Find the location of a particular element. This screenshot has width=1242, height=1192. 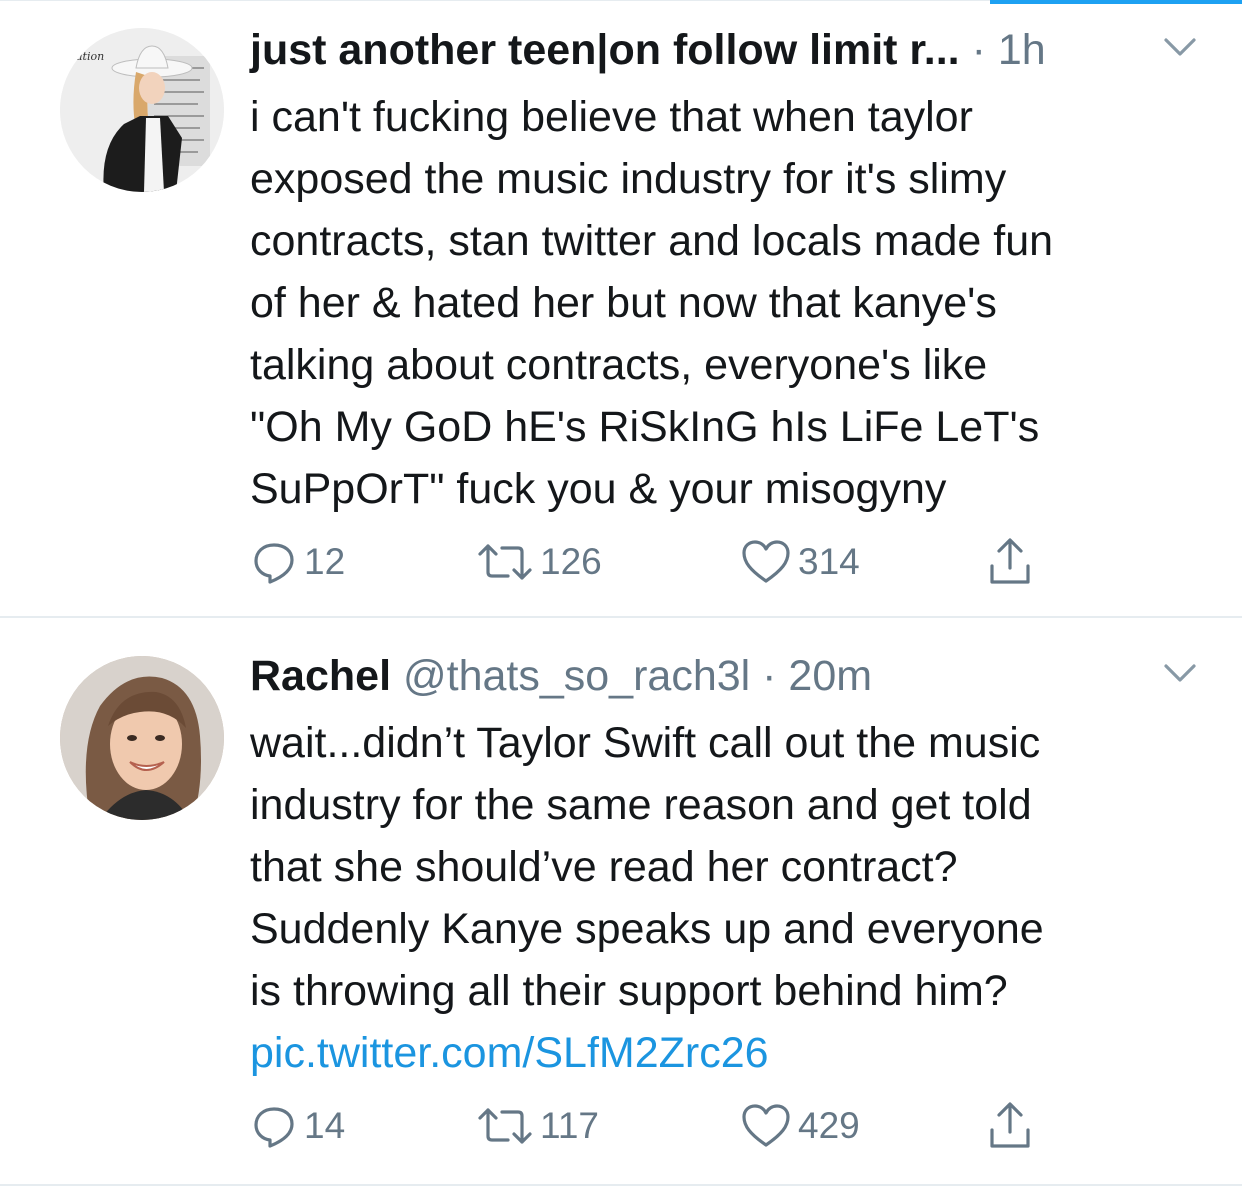

reply-count: 14 is located at coordinates (325, 1125).